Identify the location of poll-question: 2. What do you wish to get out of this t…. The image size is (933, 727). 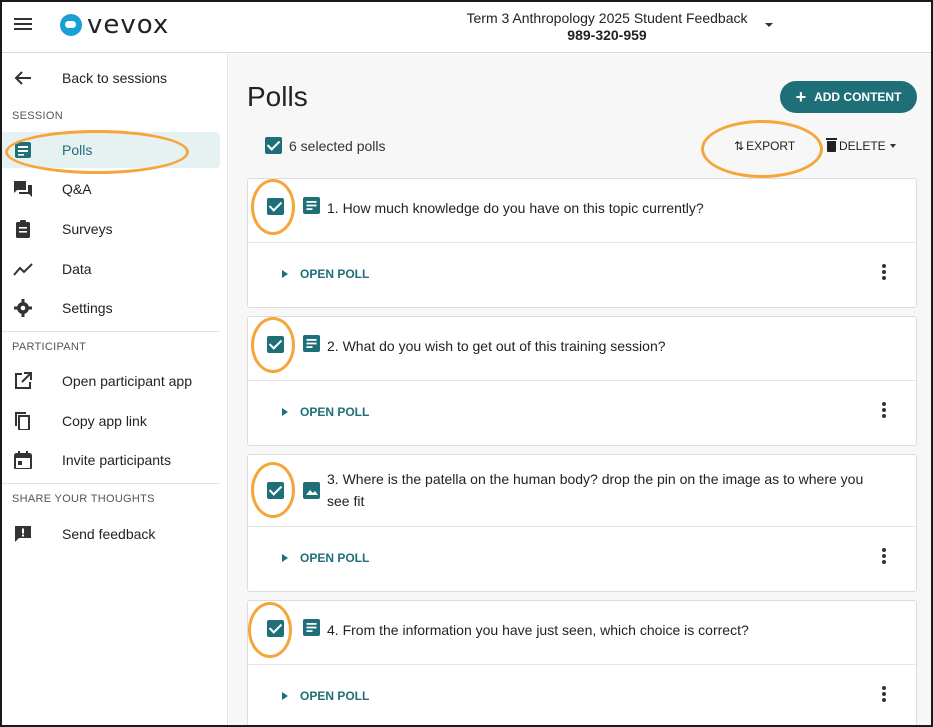
(612, 346).